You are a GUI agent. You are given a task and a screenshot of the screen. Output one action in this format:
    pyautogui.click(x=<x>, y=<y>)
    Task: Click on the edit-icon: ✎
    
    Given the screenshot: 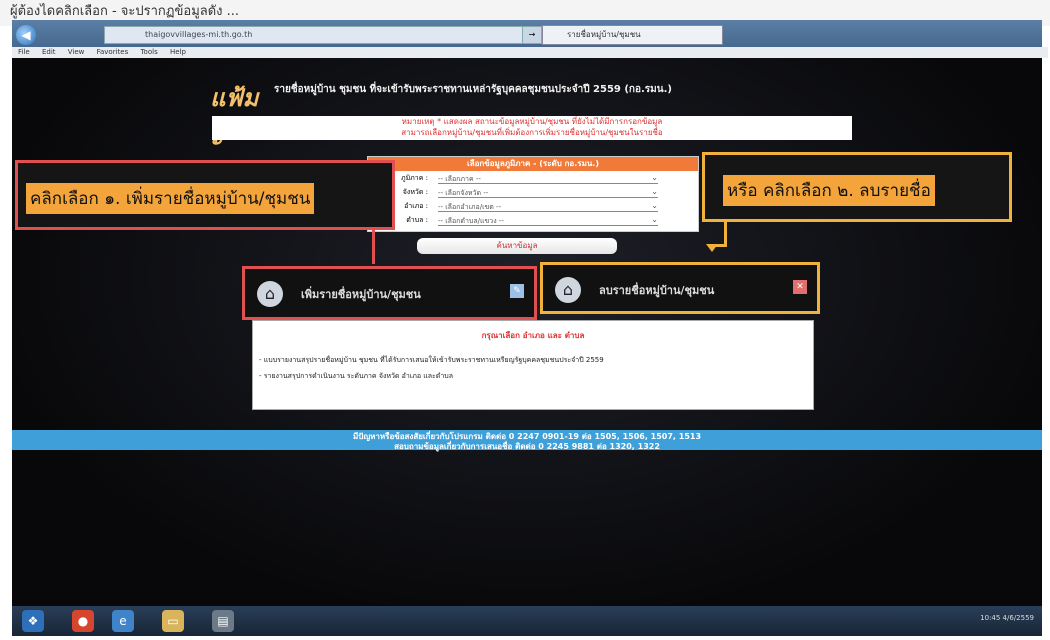 What is the action you would take?
    pyautogui.click(x=517, y=291)
    